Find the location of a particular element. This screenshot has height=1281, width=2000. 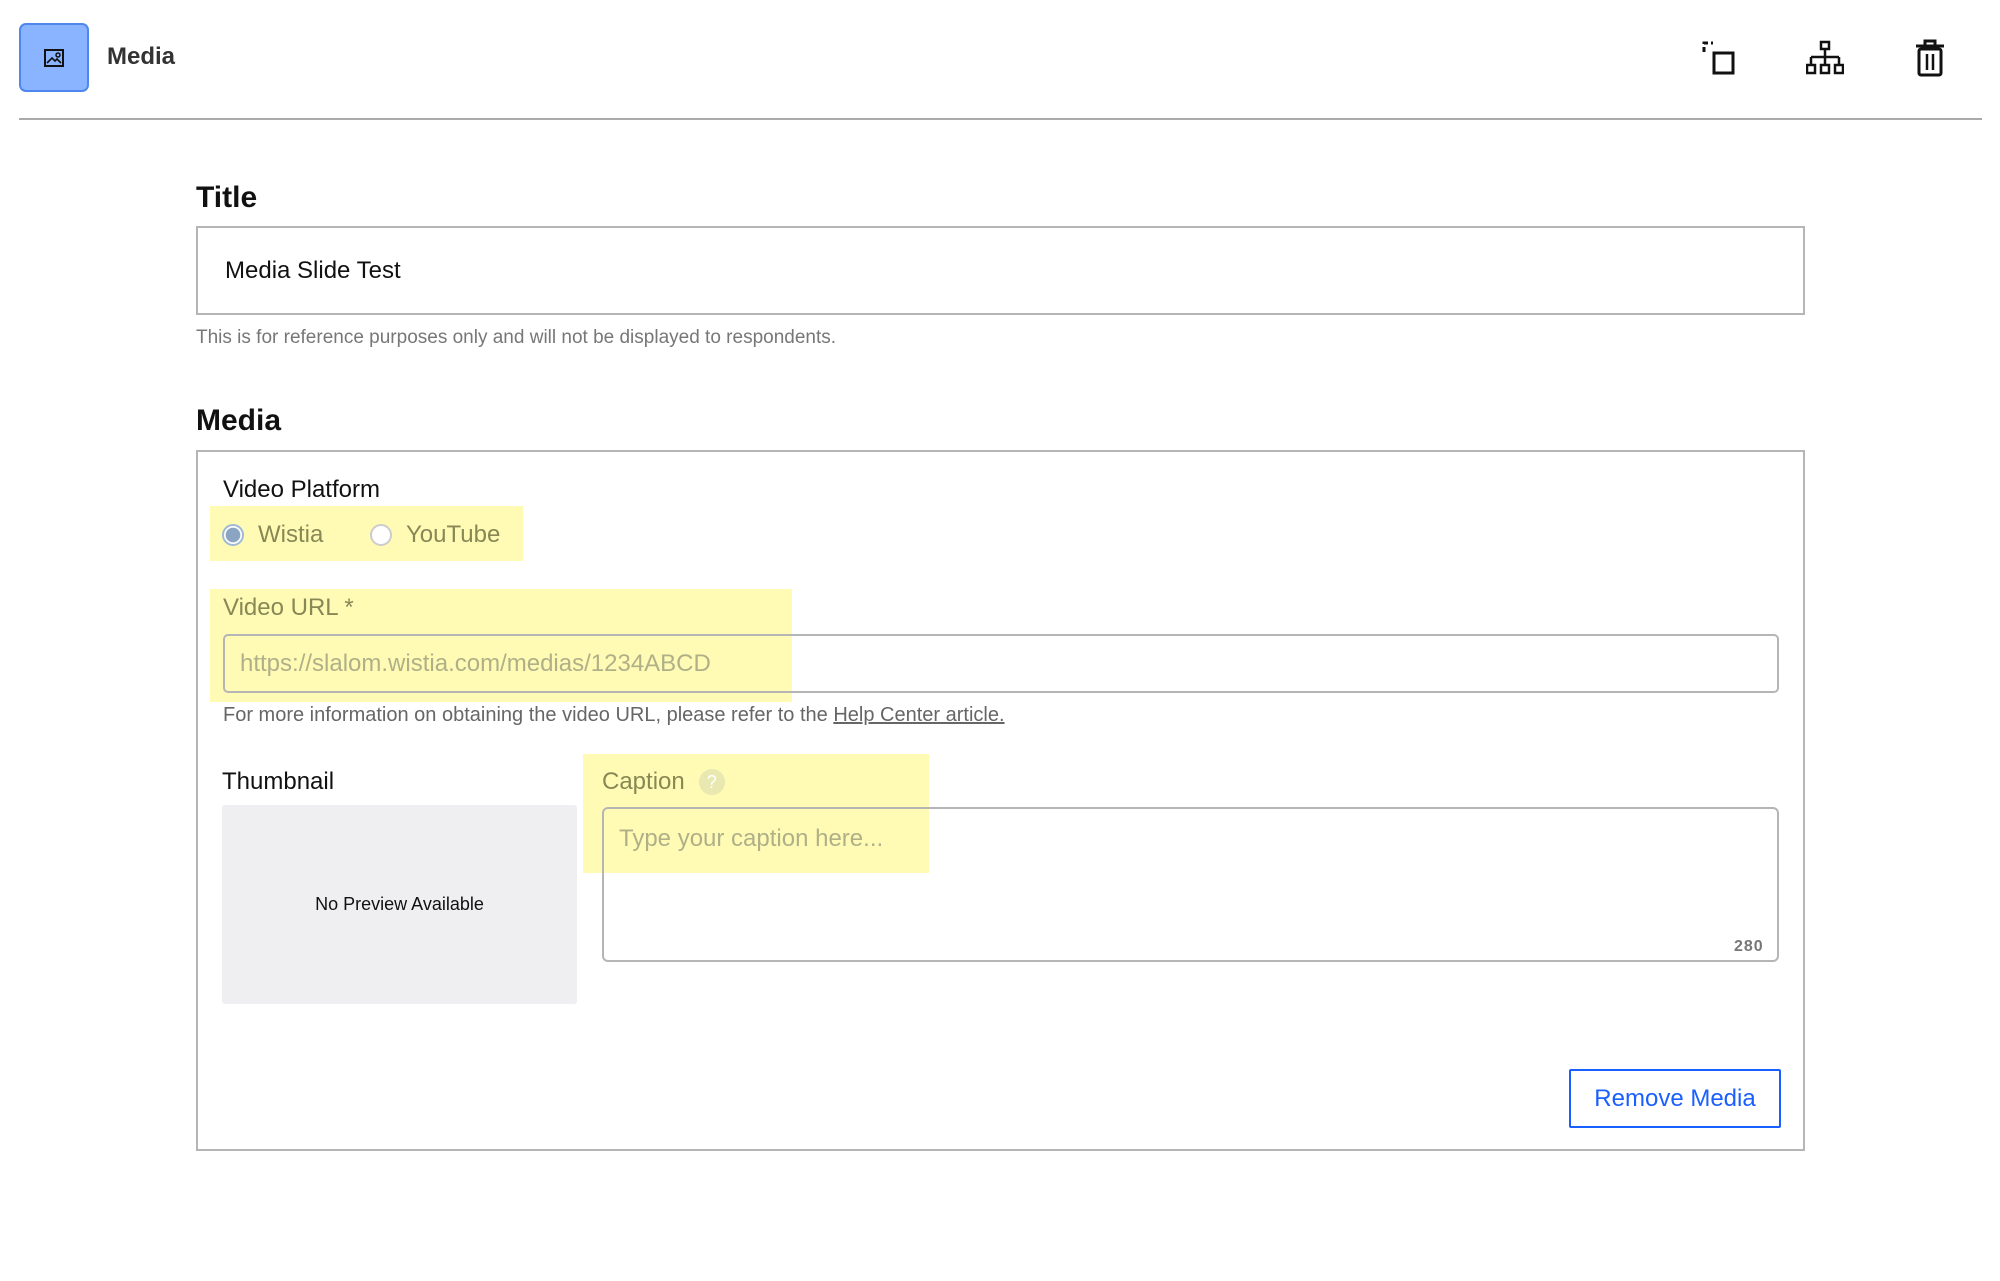

delete-button is located at coordinates (1930, 58).